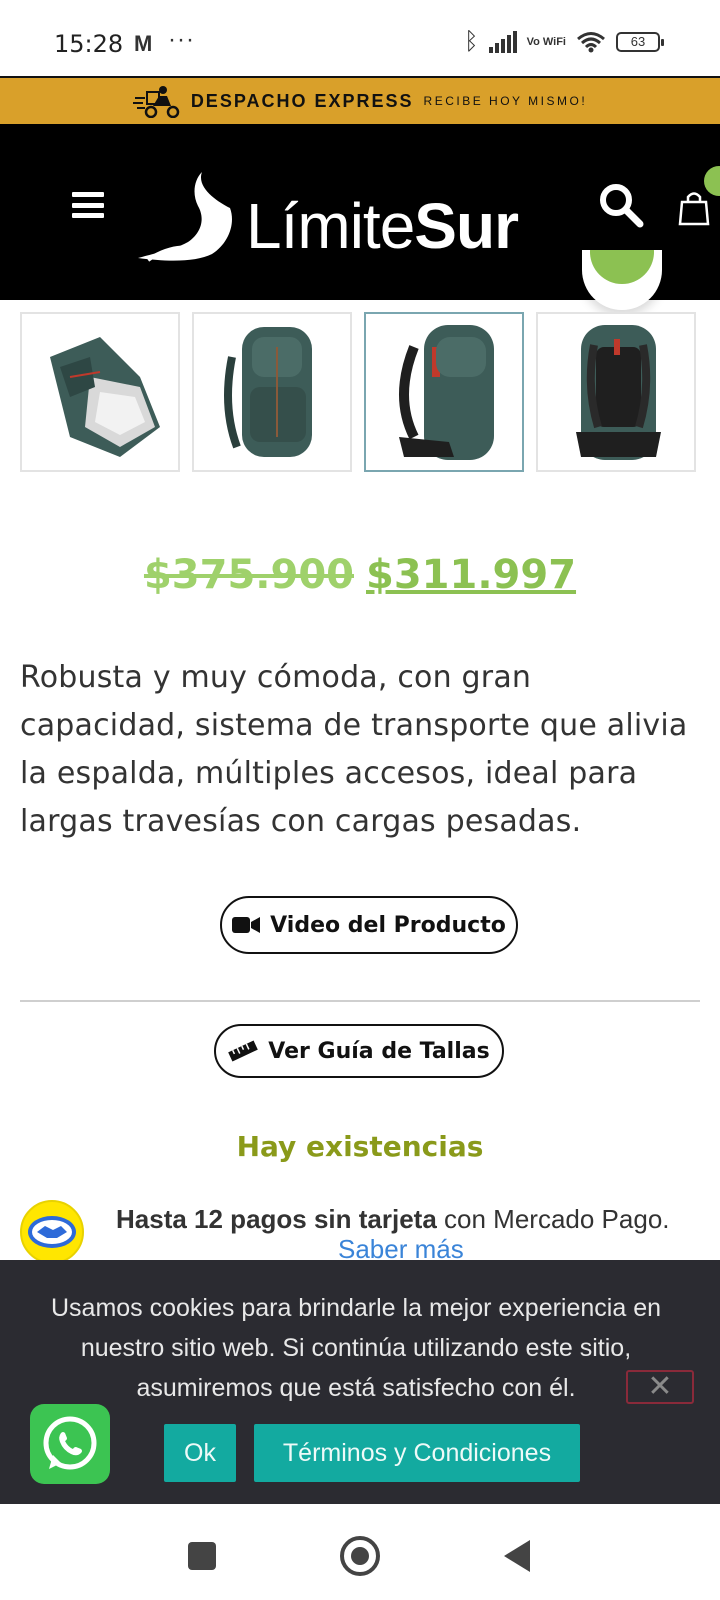 The width and height of the screenshot is (720, 1600). What do you see at coordinates (546, 41) in the screenshot?
I see `vowifi-label: Vo WiFi` at bounding box center [546, 41].